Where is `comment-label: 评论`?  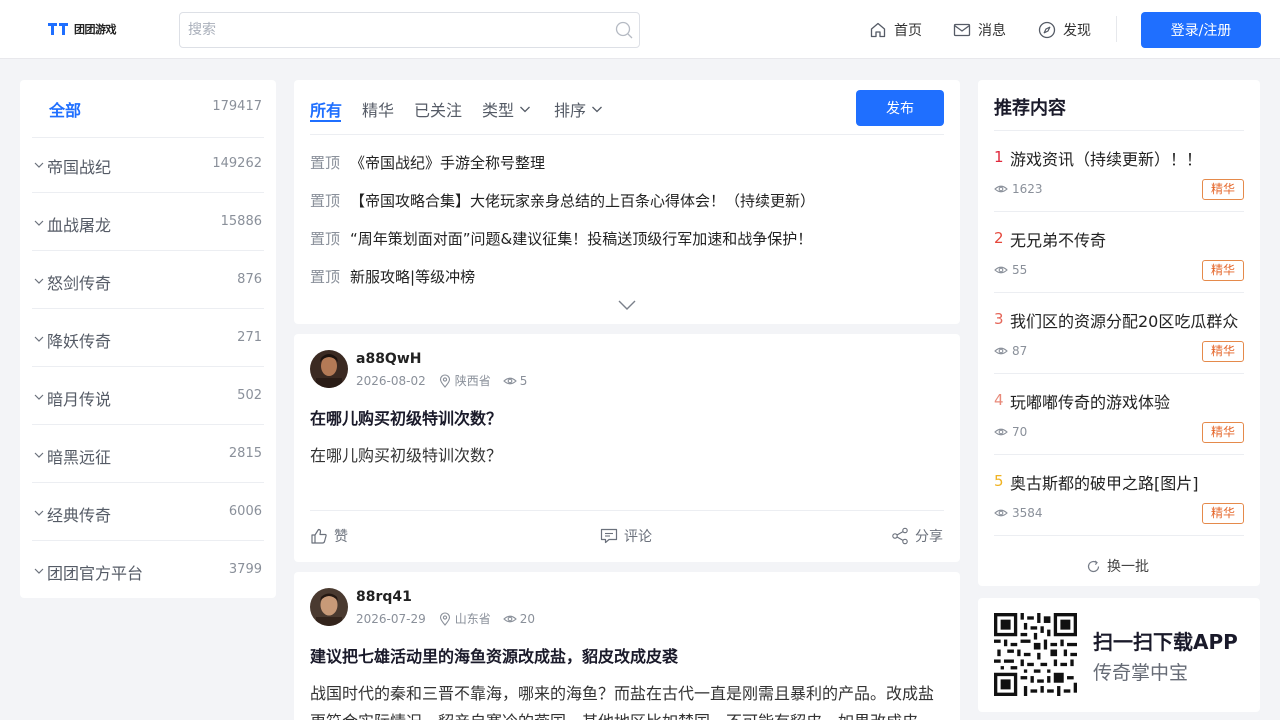
comment-label: 评论 is located at coordinates (638, 537).